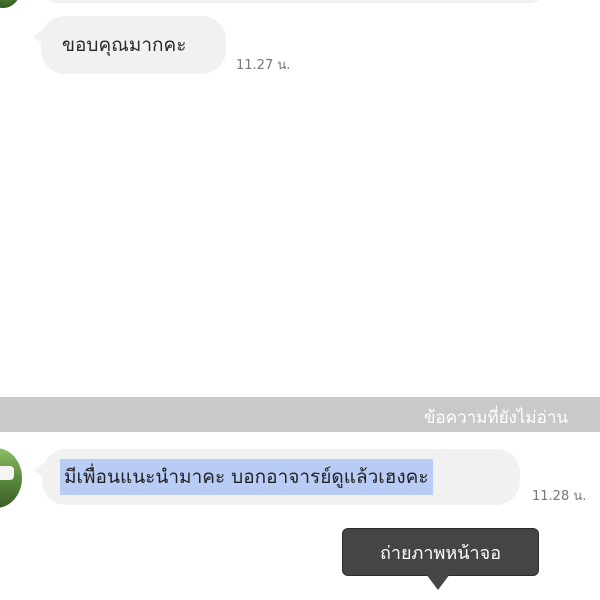  I want to click on unread-divider-label: ข้อความที่ยังไม่อ่าน, so click(495, 418).